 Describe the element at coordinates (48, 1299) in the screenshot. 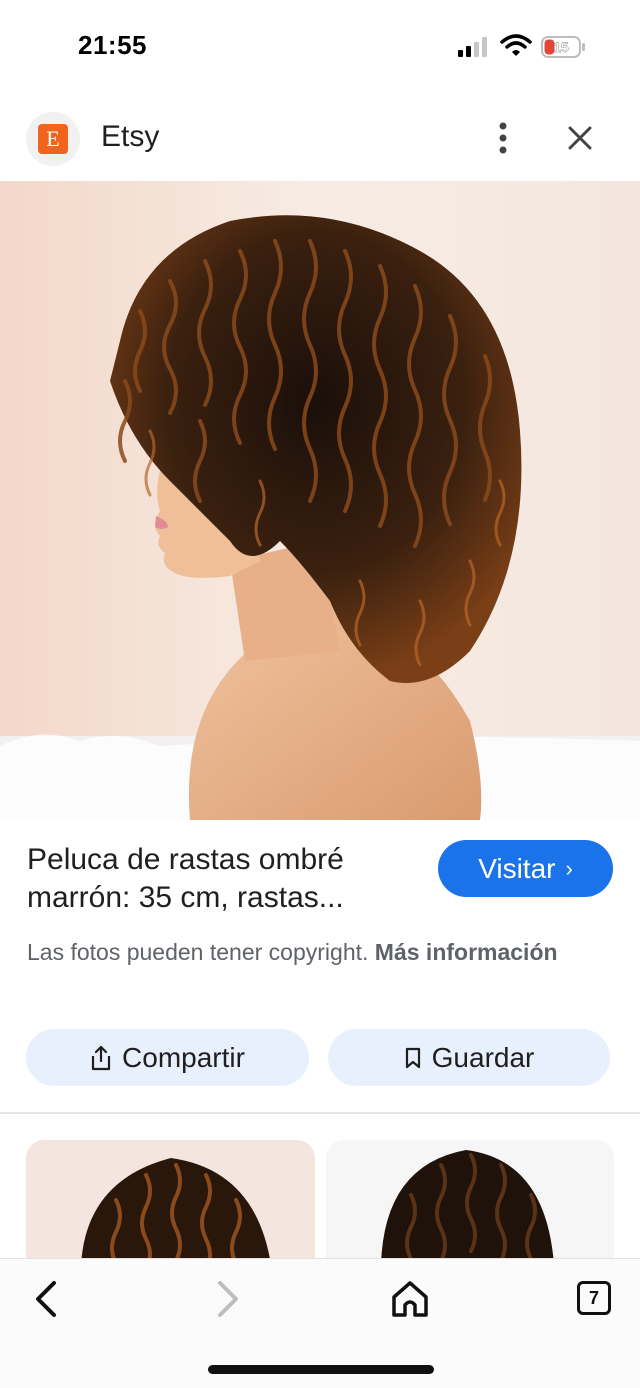

I see `back-icon` at that location.